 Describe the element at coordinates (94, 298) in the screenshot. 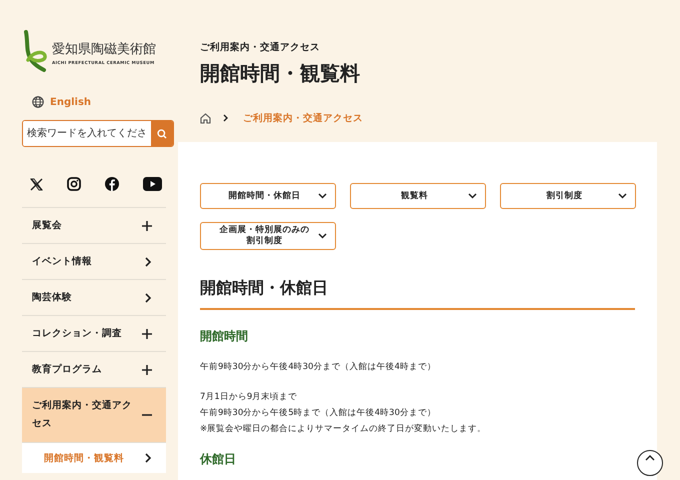

I see `menu-item: 陶芸体験` at that location.